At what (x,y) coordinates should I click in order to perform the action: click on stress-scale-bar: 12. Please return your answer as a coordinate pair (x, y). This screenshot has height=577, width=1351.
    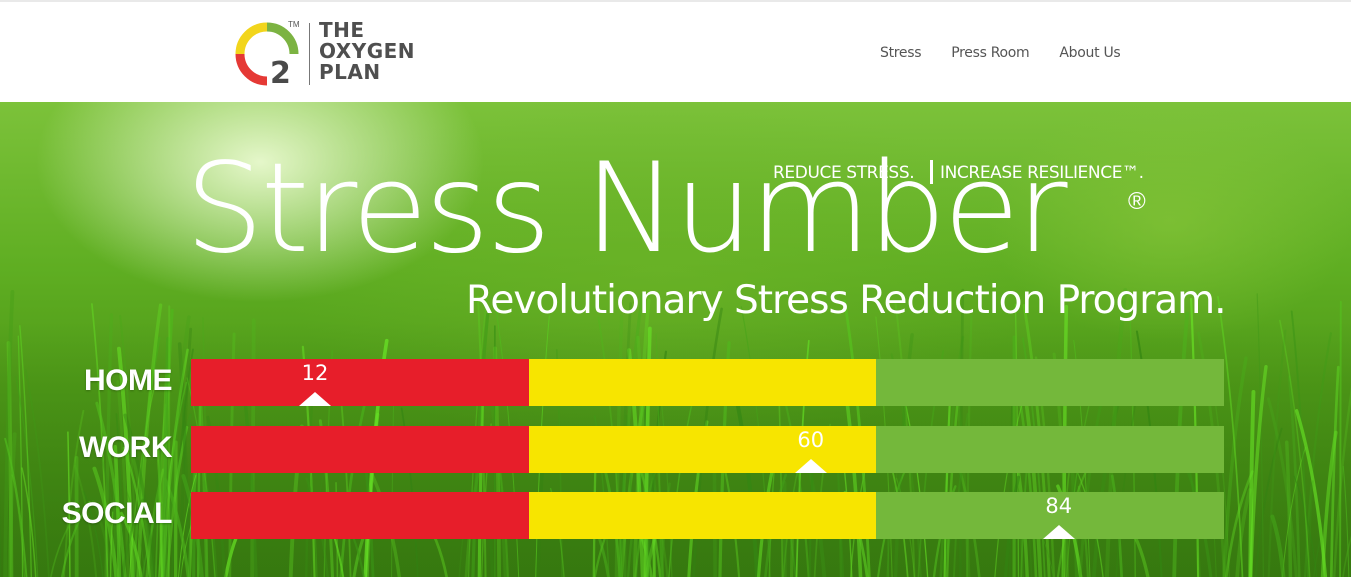
    Looking at the image, I should click on (707, 382).